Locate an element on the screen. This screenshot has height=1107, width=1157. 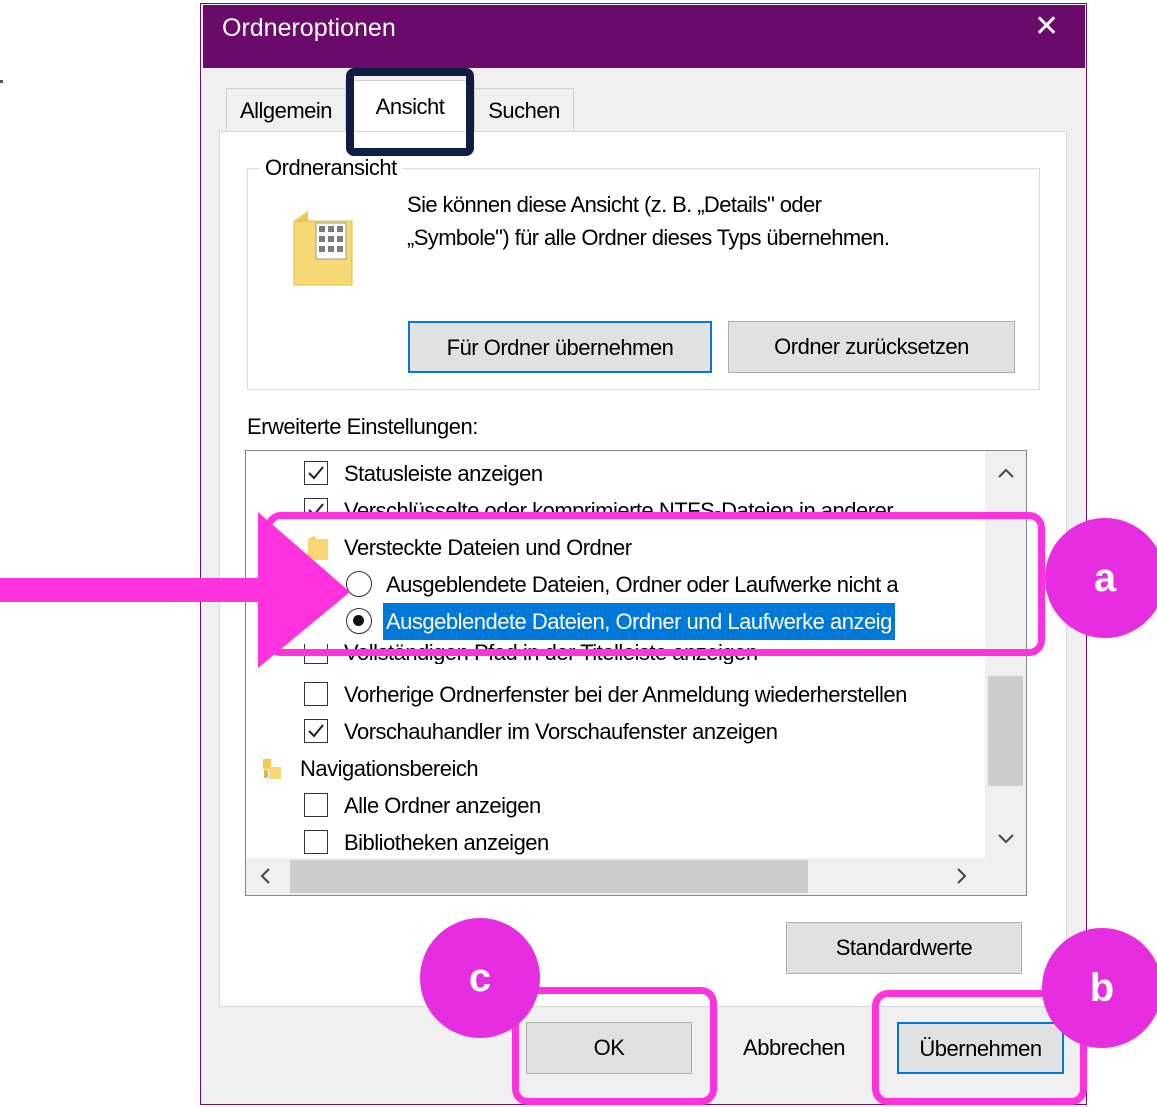
scroll-right-icon is located at coordinates (962, 878).